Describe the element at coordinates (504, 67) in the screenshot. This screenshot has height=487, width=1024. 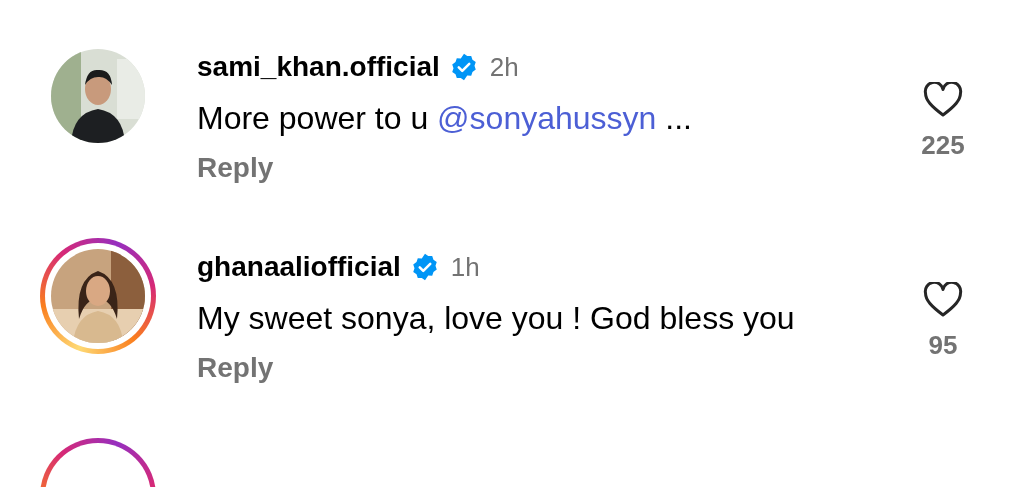
I see `timestamp: 2h` at that location.